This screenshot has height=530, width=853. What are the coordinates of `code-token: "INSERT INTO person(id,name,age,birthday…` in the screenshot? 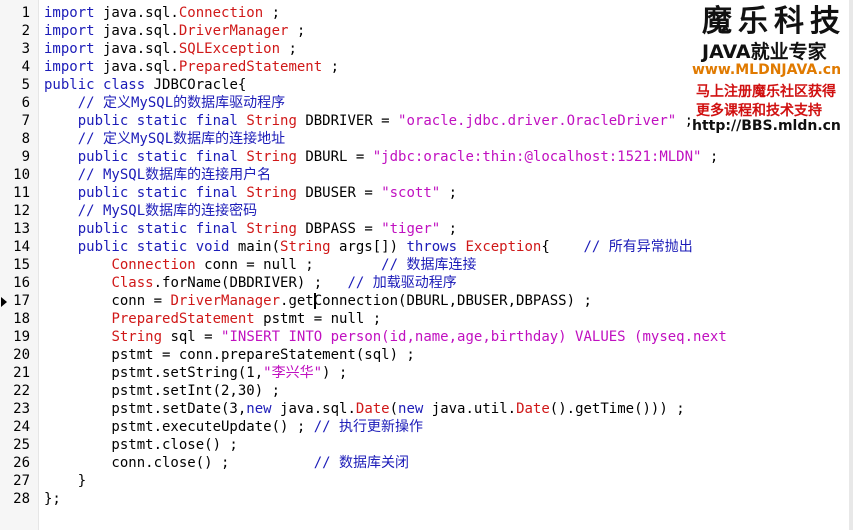 It's located at (474, 337).